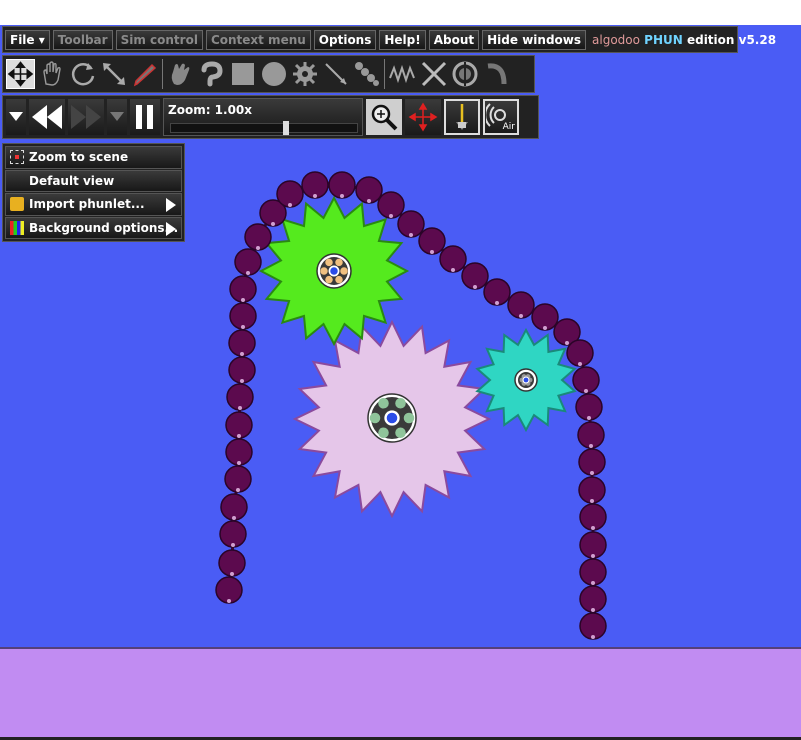 The height and width of the screenshot is (740, 801). Describe the element at coordinates (304, 74) in the screenshot. I see `gear-tool-button` at that location.